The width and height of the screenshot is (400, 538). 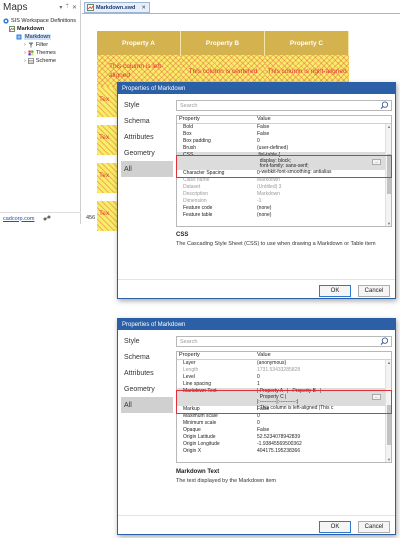 I want to click on dialog-title: Properties of Markdown, so click(x=256, y=324).